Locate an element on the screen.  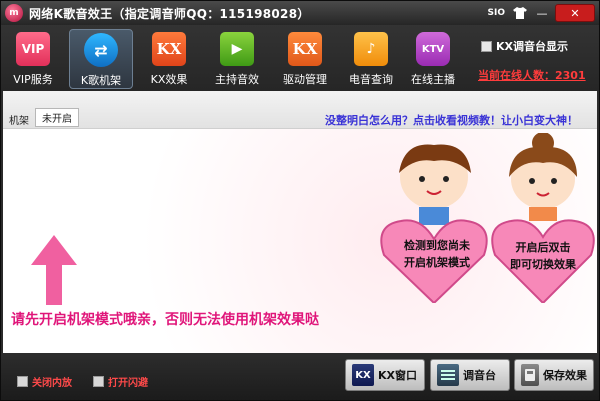
toolbar-item-label: 主持音效 is located at coordinates (237, 79).